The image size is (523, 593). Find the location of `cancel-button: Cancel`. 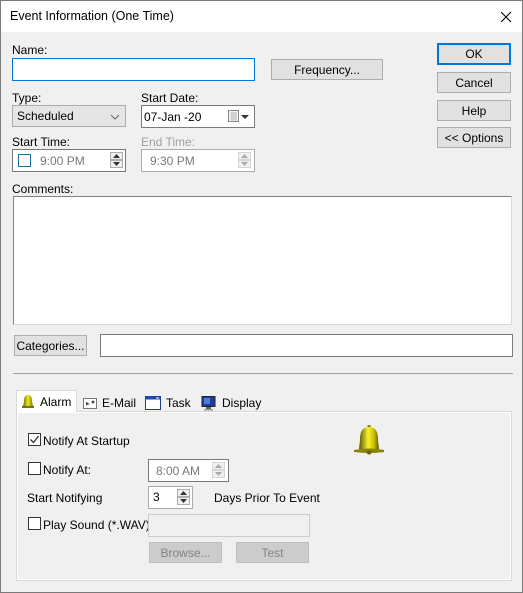

cancel-button: Cancel is located at coordinates (474, 82).